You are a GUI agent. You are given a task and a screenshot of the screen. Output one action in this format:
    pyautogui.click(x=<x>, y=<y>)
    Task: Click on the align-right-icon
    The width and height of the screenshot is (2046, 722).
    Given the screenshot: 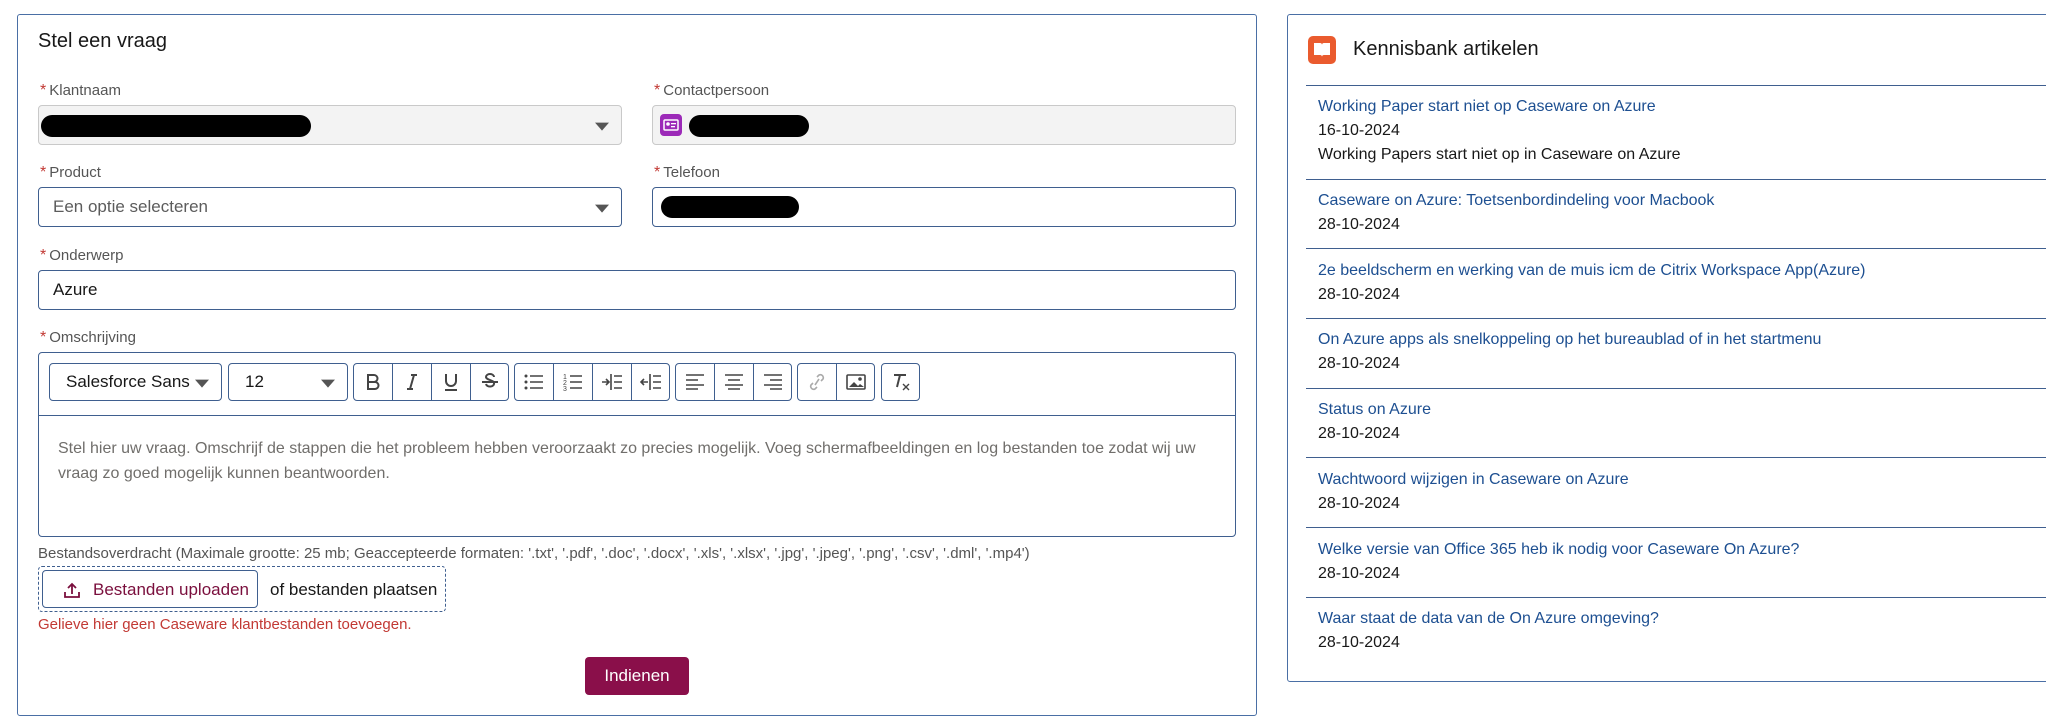 What is the action you would take?
    pyautogui.click(x=772, y=382)
    